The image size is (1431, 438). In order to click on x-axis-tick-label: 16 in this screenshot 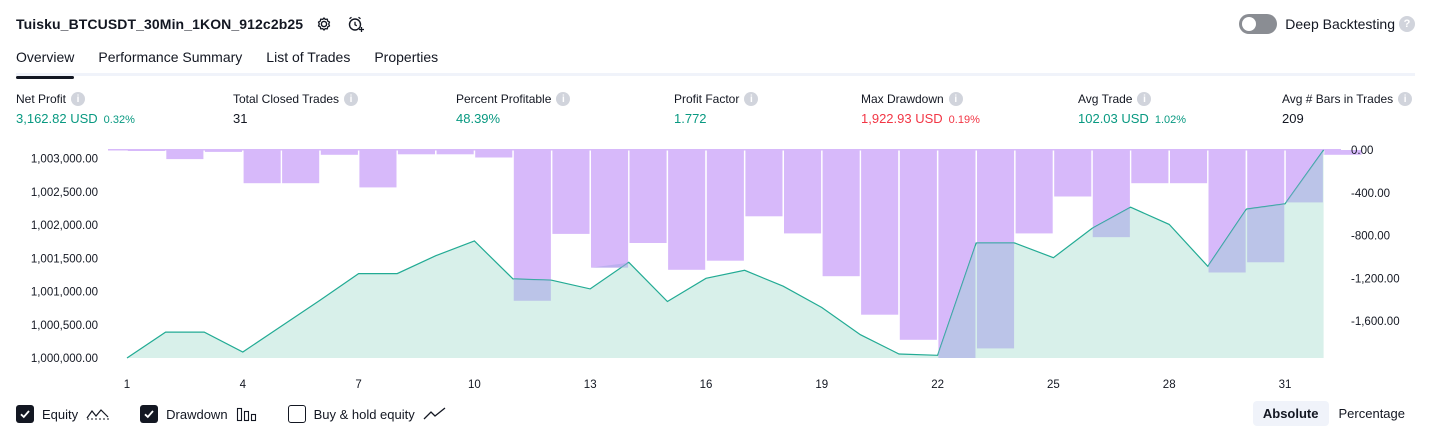, I will do `click(706, 385)`.